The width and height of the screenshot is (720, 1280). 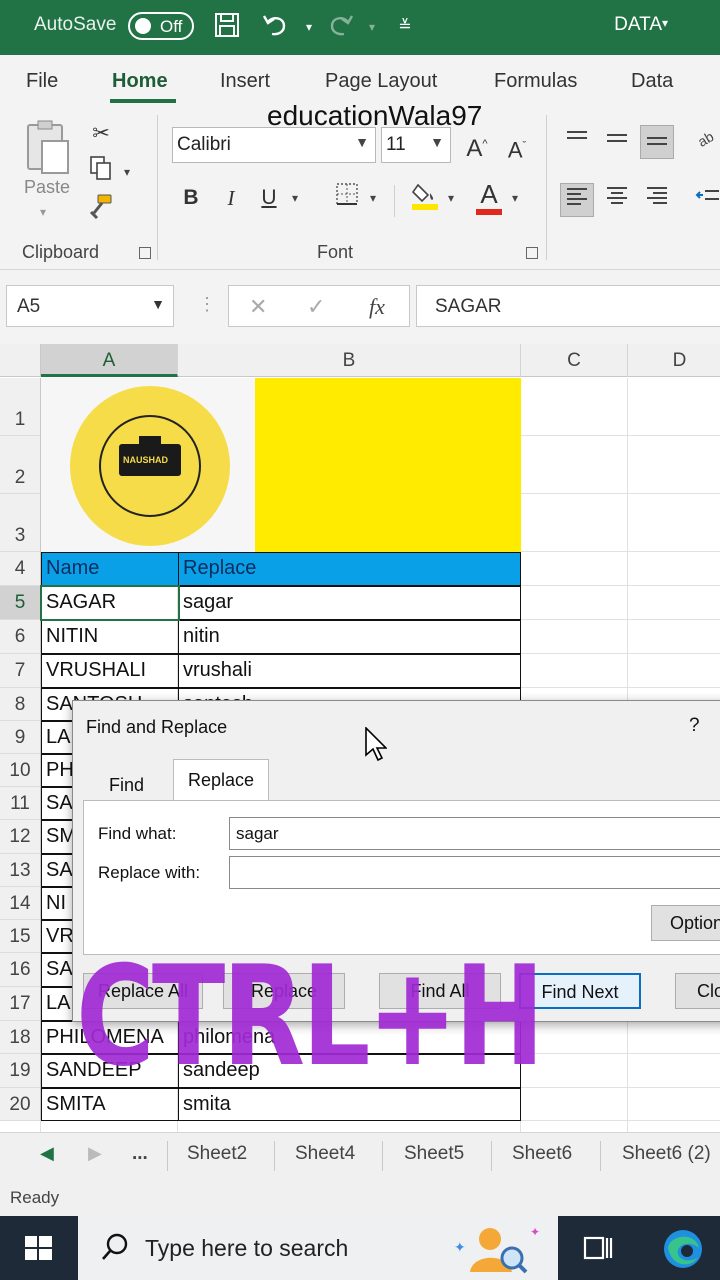 I want to click on autosave-toggle: Off, so click(x=161, y=26).